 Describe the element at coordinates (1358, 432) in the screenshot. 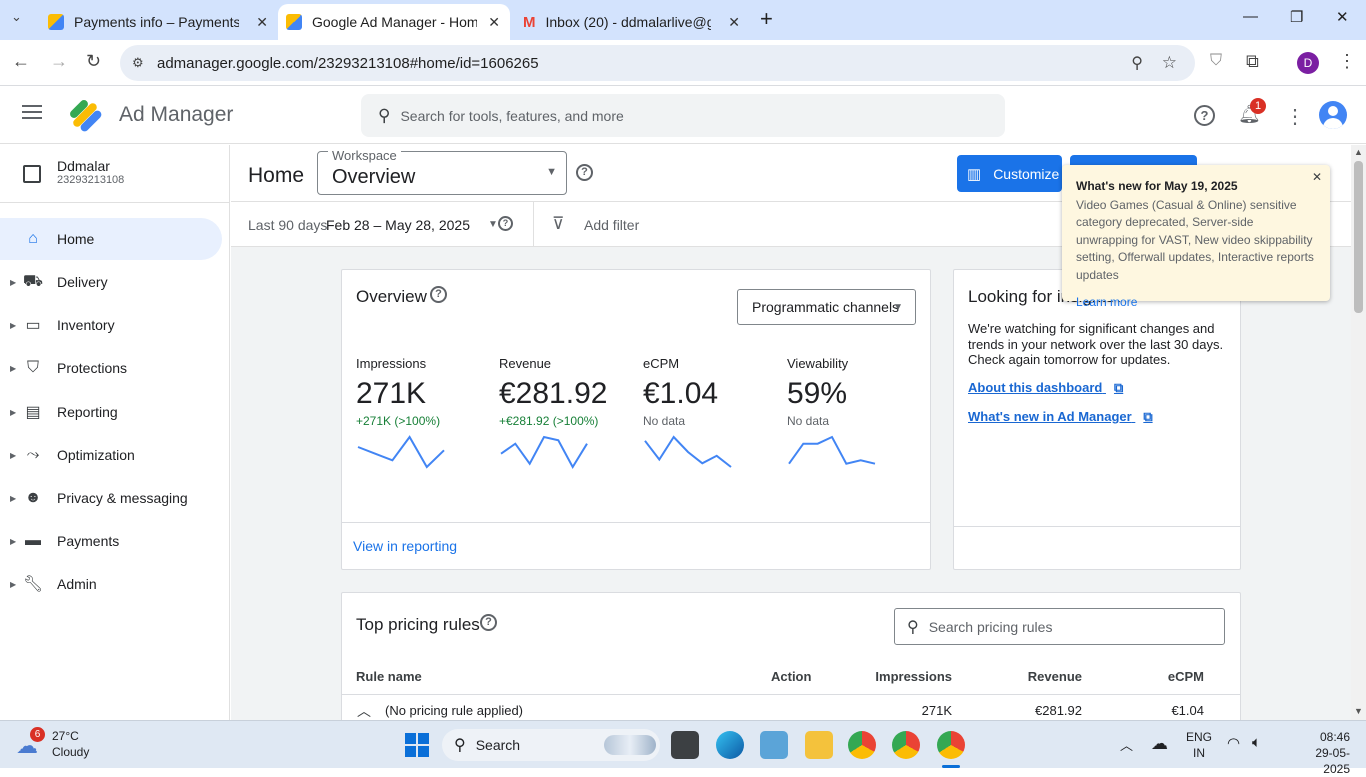

I see `page-scrollbar: ▲ ▼` at that location.